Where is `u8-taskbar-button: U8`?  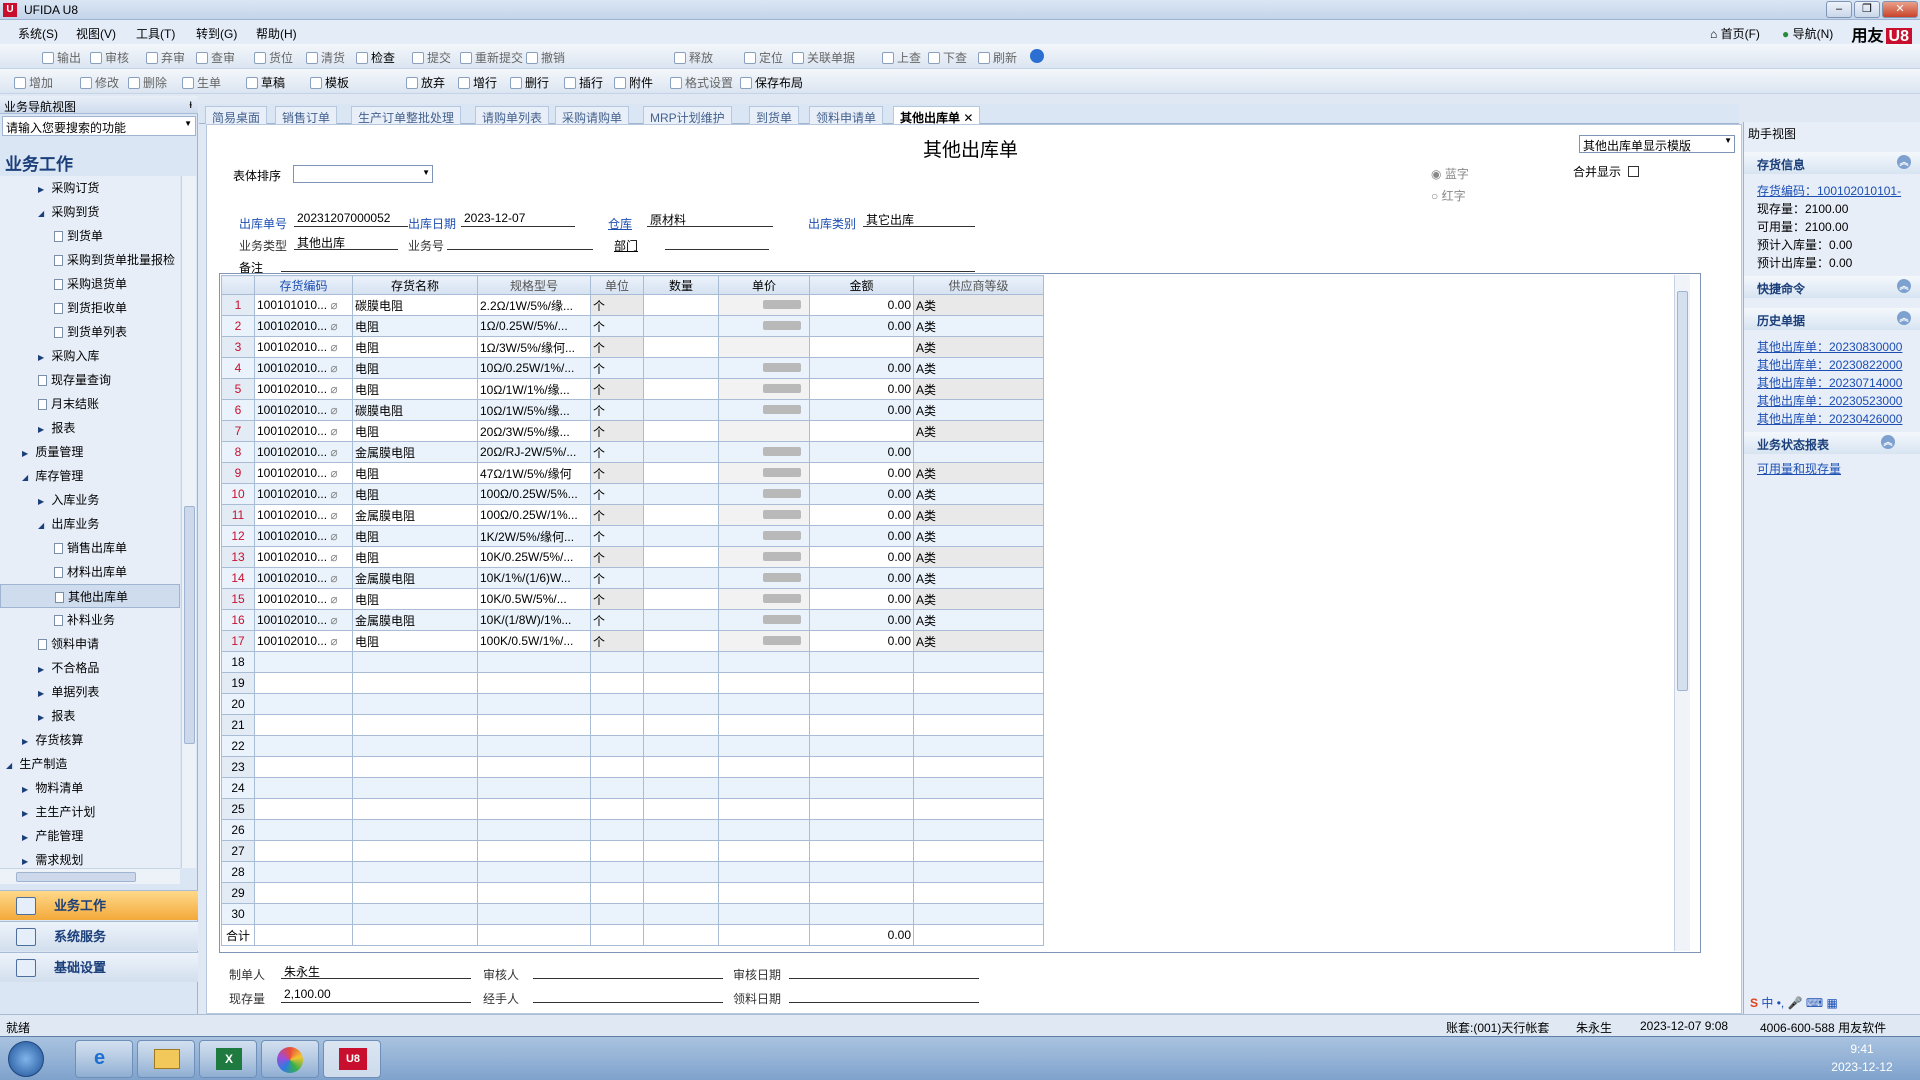 u8-taskbar-button: U8 is located at coordinates (352, 1059).